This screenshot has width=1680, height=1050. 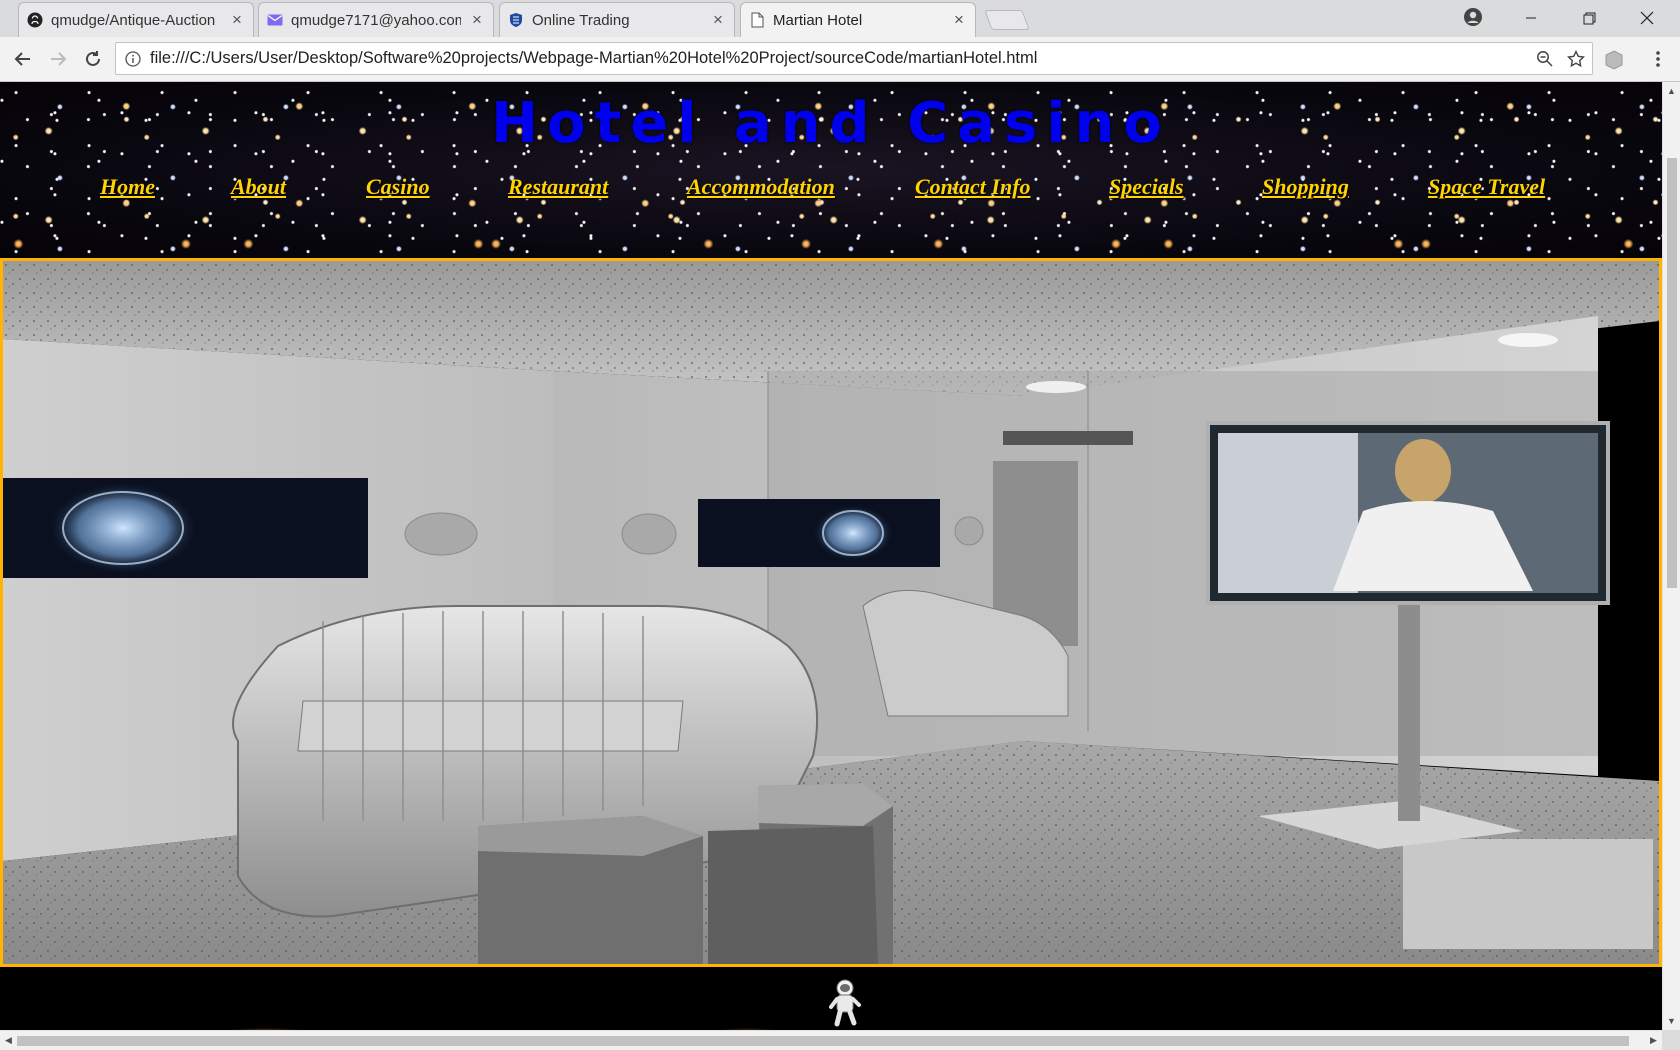 I want to click on tab-martian-hotel: Martian Hotel ×, so click(x=858, y=19).